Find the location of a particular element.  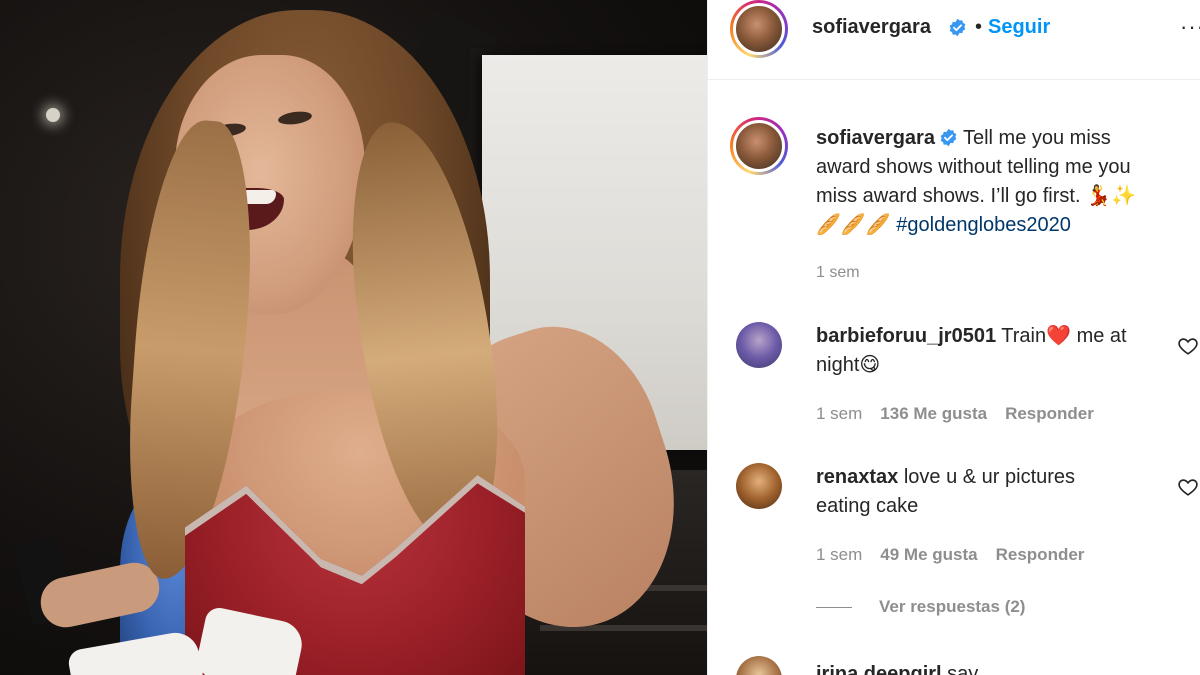

comment-likes: 49 Me gusta is located at coordinates (928, 554).